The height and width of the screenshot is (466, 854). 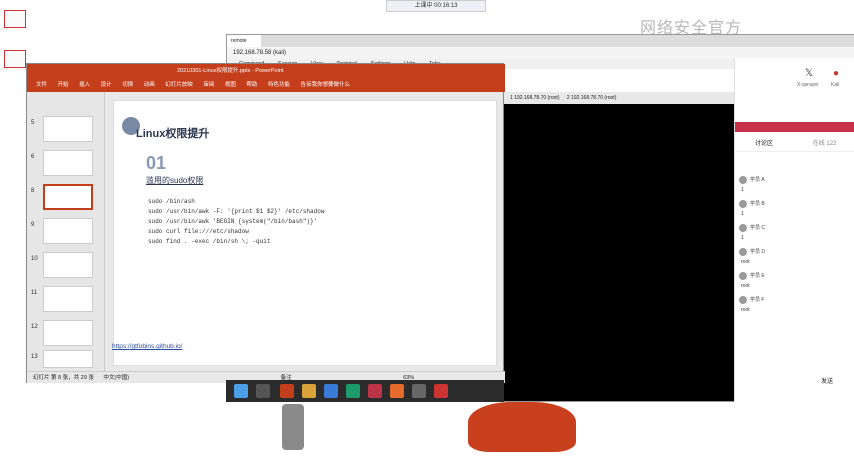 I want to click on search-icon, so click(x=263, y=391).